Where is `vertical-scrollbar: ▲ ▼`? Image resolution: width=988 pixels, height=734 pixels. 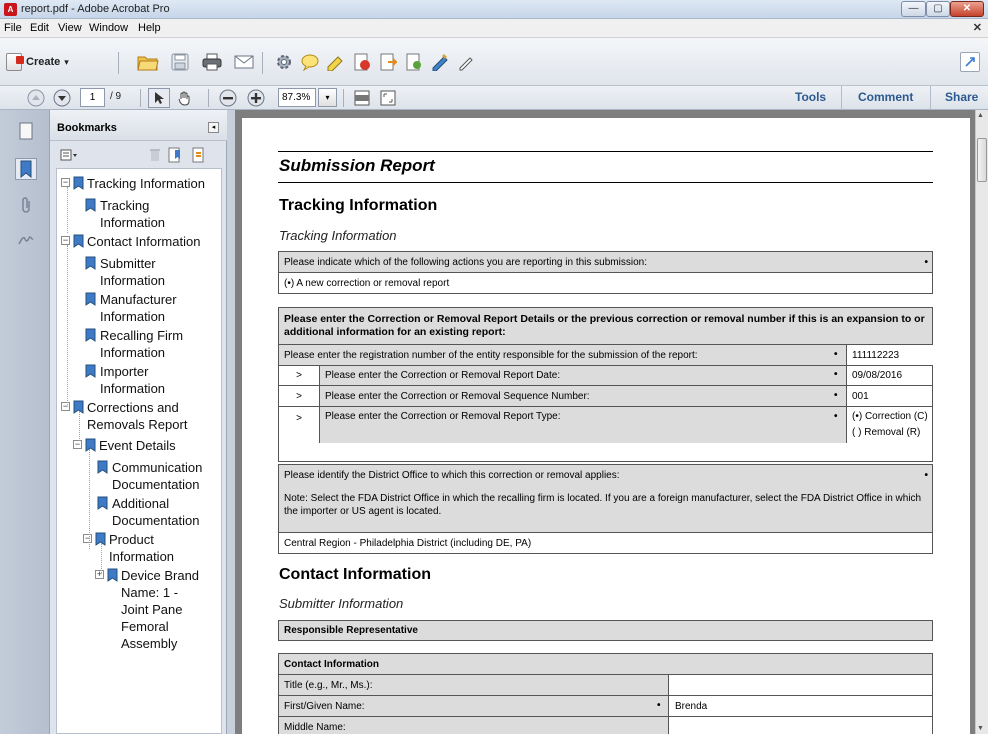
vertical-scrollbar: ▲ ▼ is located at coordinates (981, 422).